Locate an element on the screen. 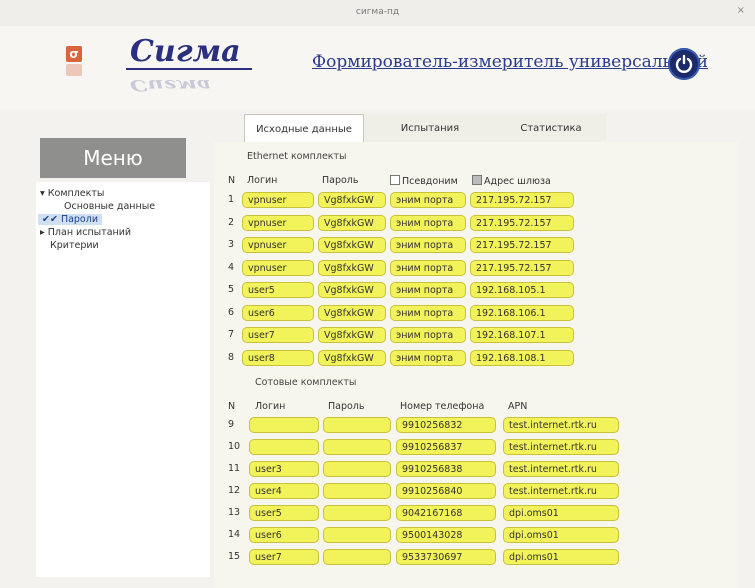  tree-item-passwords: ✔✔ Пароли is located at coordinates (70, 219).